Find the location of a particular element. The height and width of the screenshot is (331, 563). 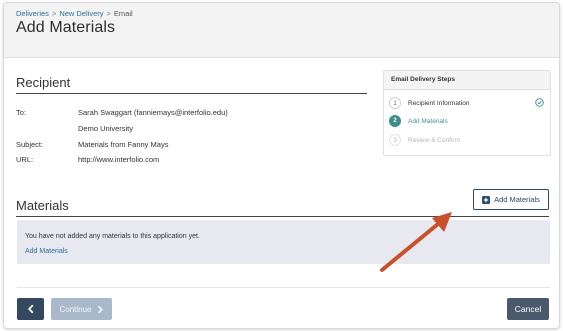

continue-button: Continue is located at coordinates (81, 309).